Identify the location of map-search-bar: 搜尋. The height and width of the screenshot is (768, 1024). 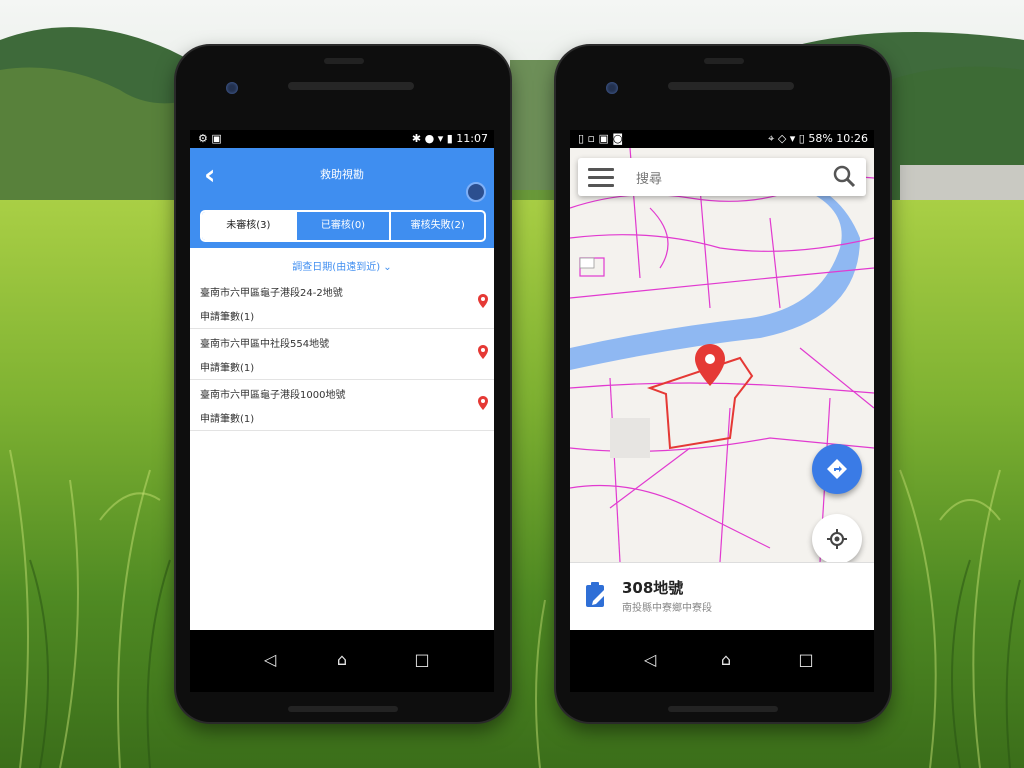
(722, 177).